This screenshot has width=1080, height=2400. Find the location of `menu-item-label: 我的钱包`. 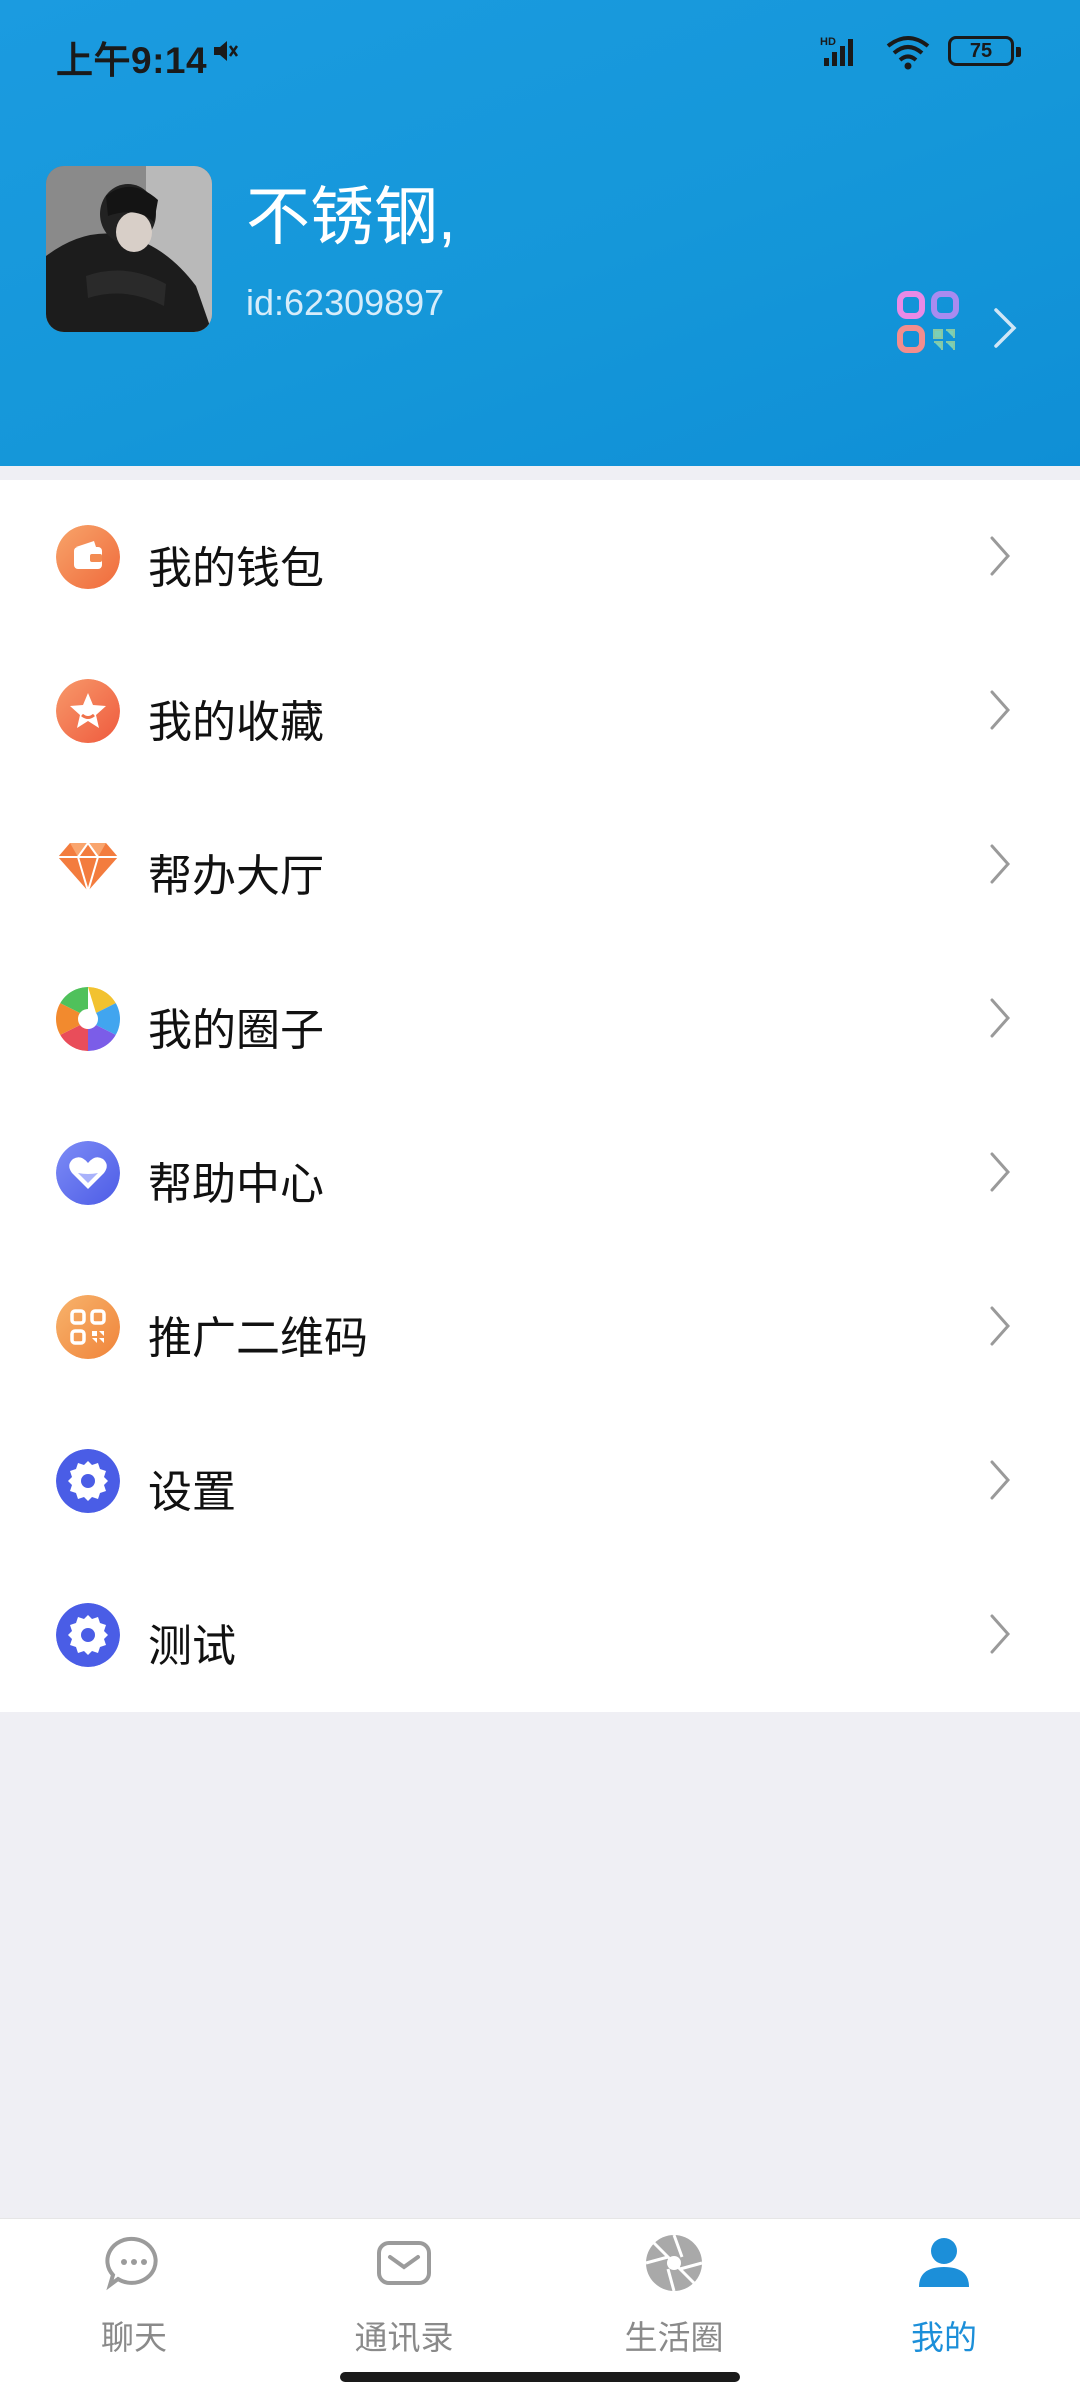

menu-item-label: 我的钱包 is located at coordinates (236, 568).